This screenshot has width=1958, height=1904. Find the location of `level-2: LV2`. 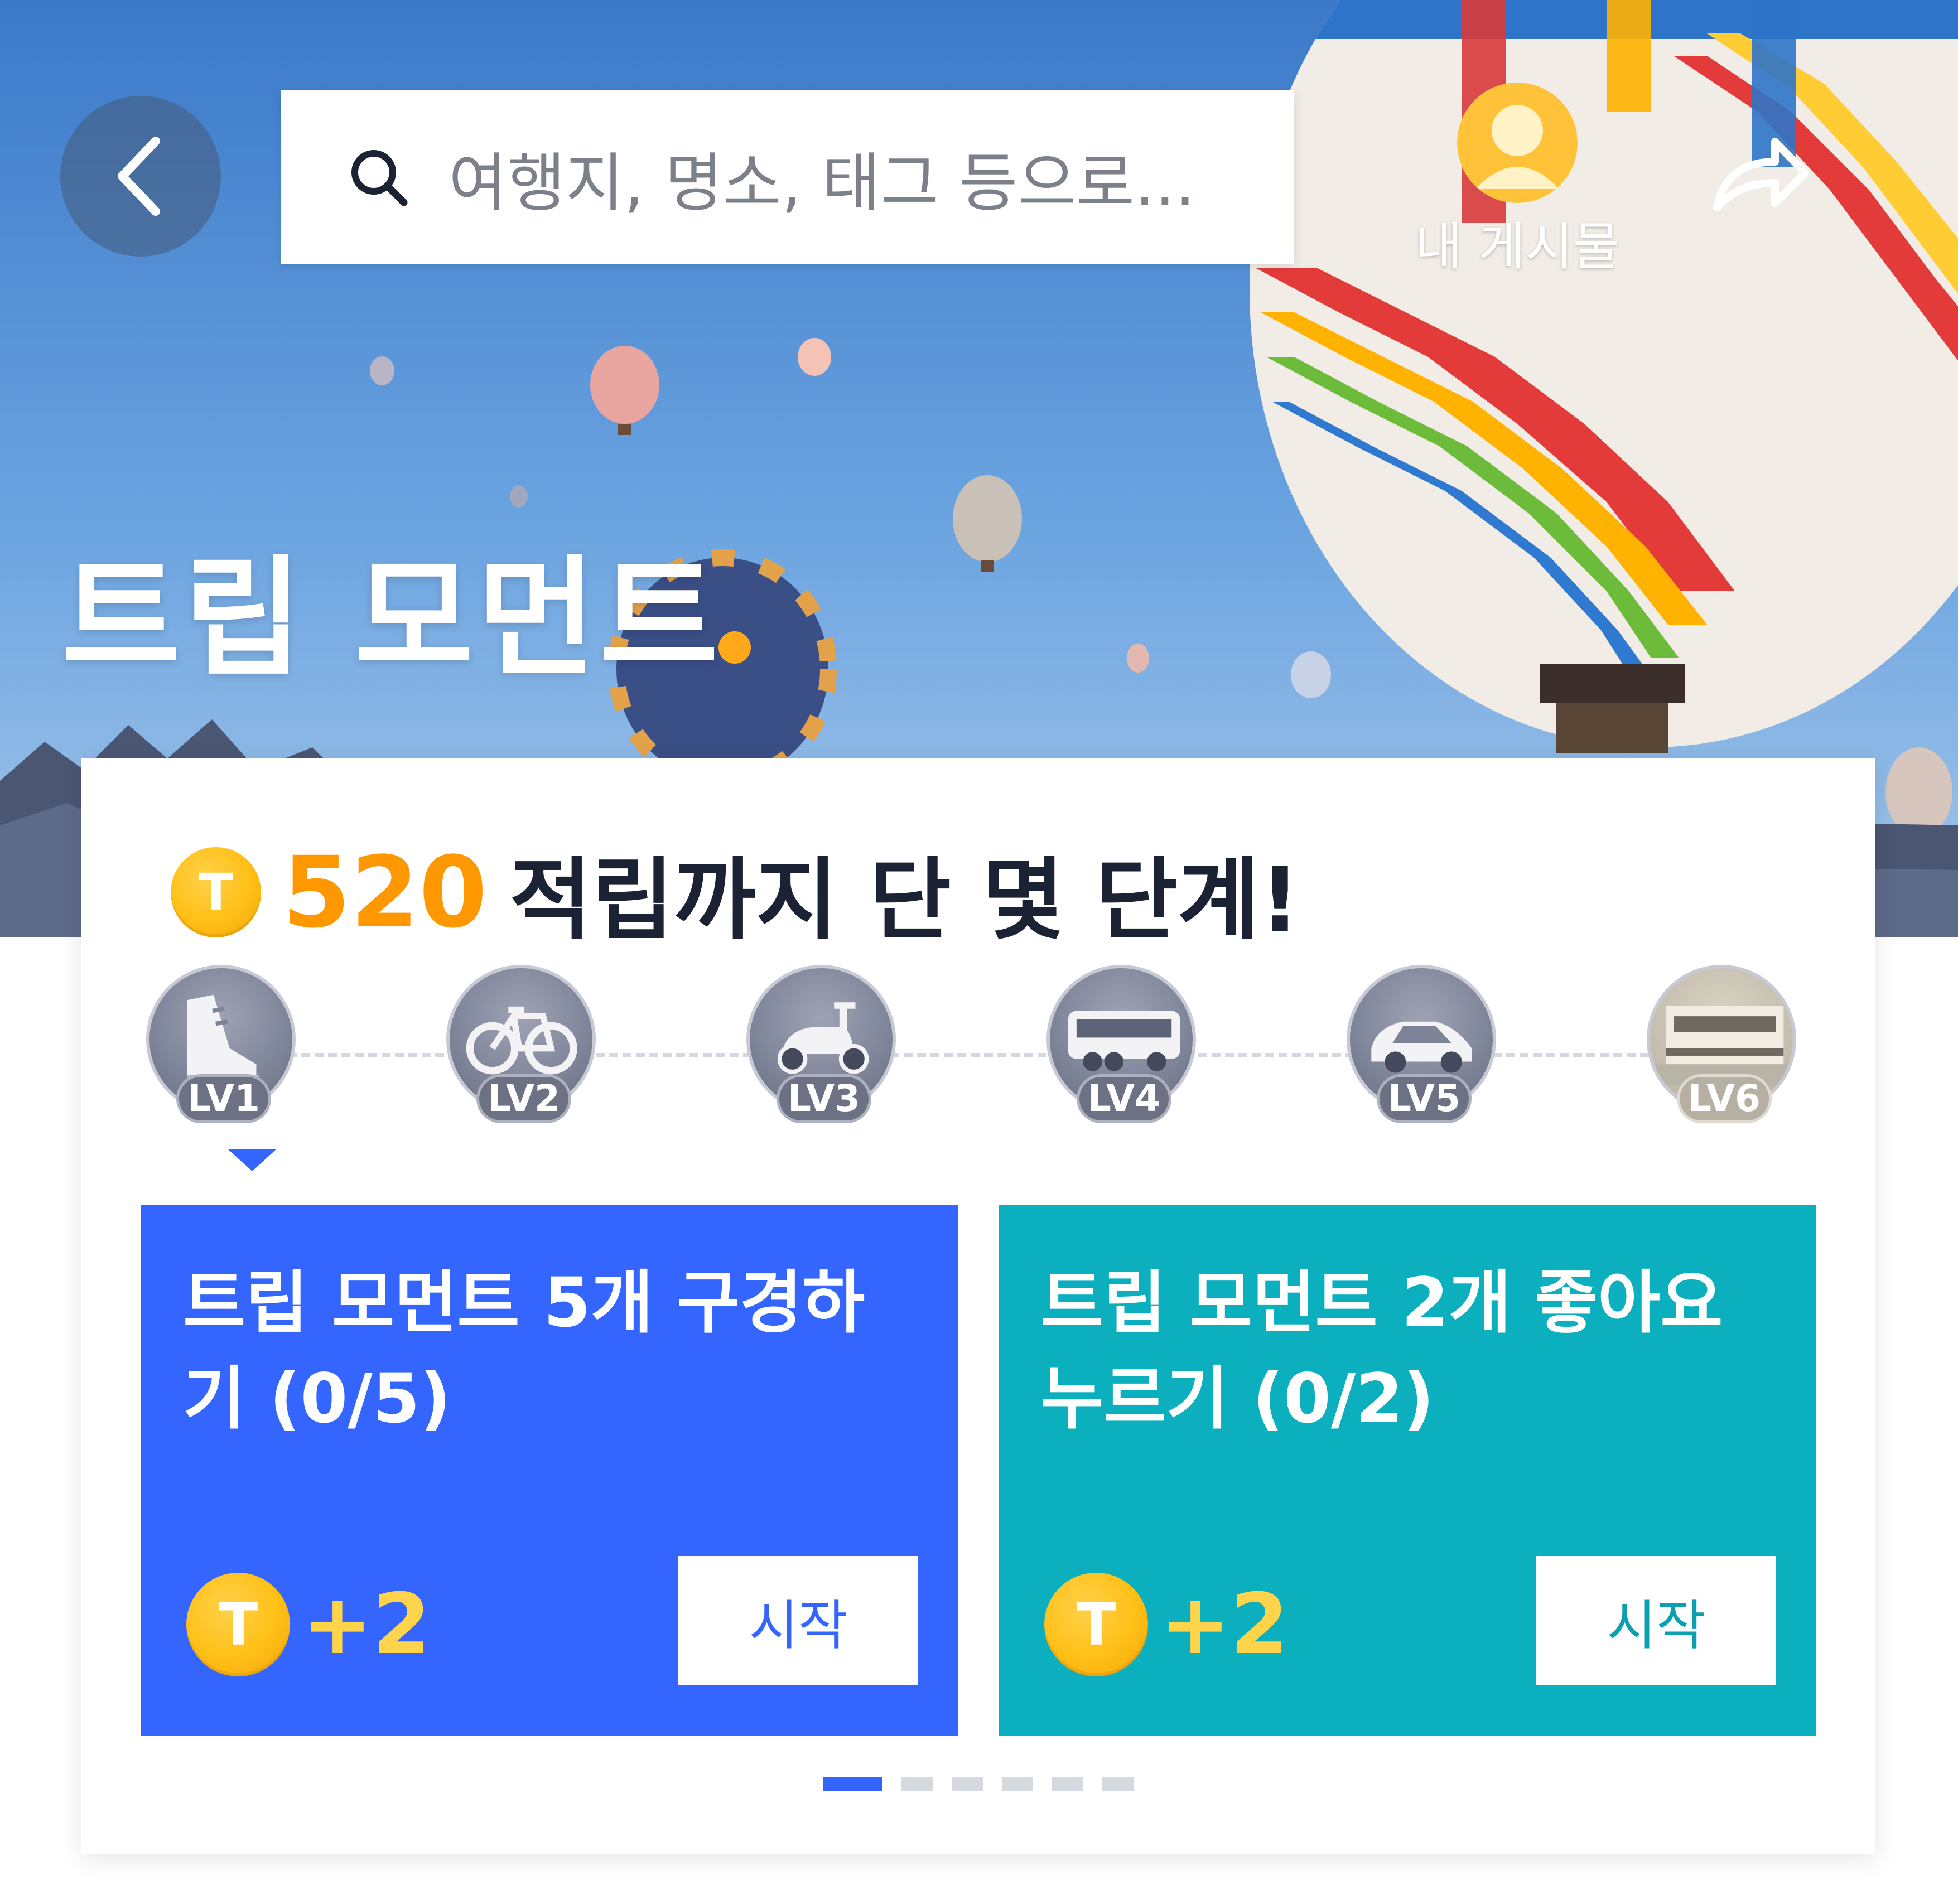

level-2: LV2 is located at coordinates (524, 1048).